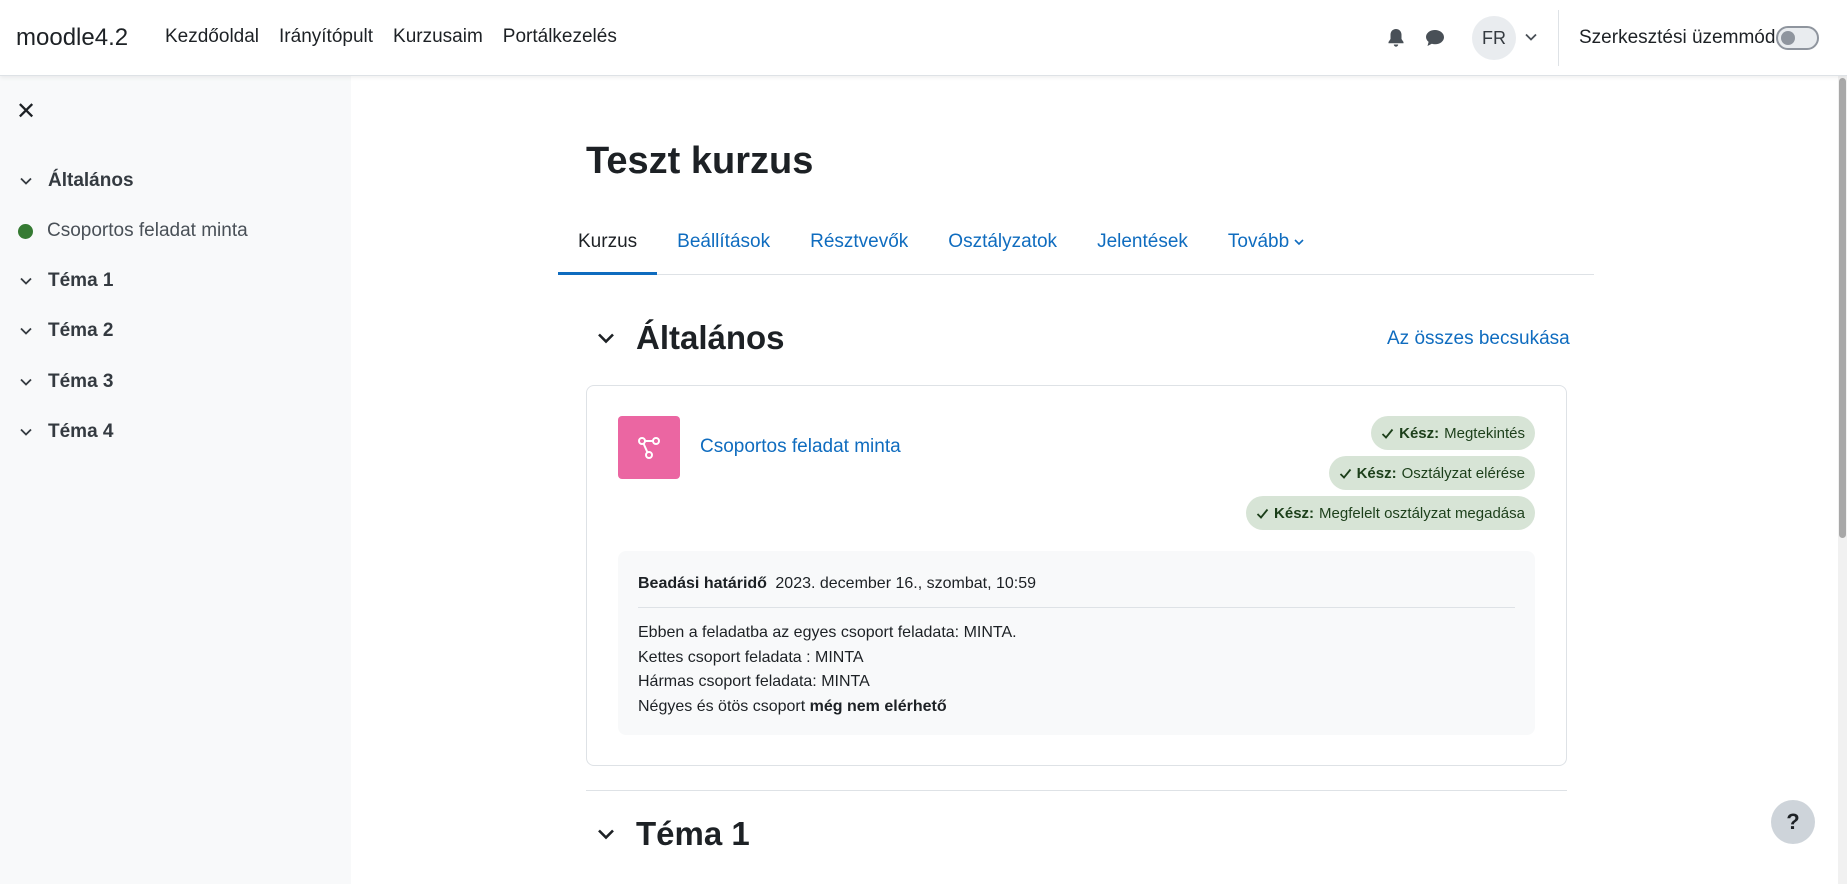 This screenshot has width=1847, height=884. Describe the element at coordinates (1677, 37) in the screenshot. I see `edit-mode-label: Szerkesztési üzemmód` at that location.